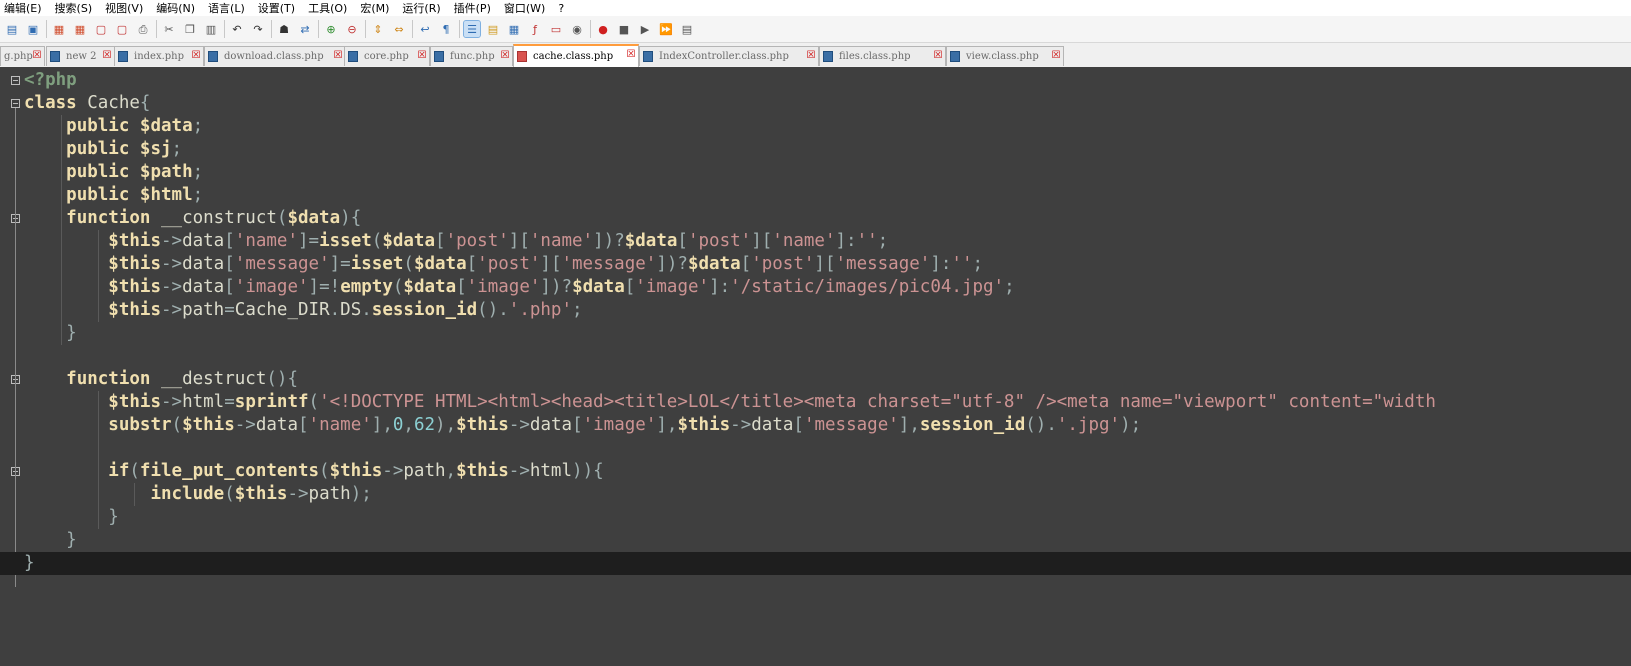 Image resolution: width=1631 pixels, height=666 pixels. Describe the element at coordinates (827, 103) in the screenshot. I see `code-line: class Cache{` at that location.